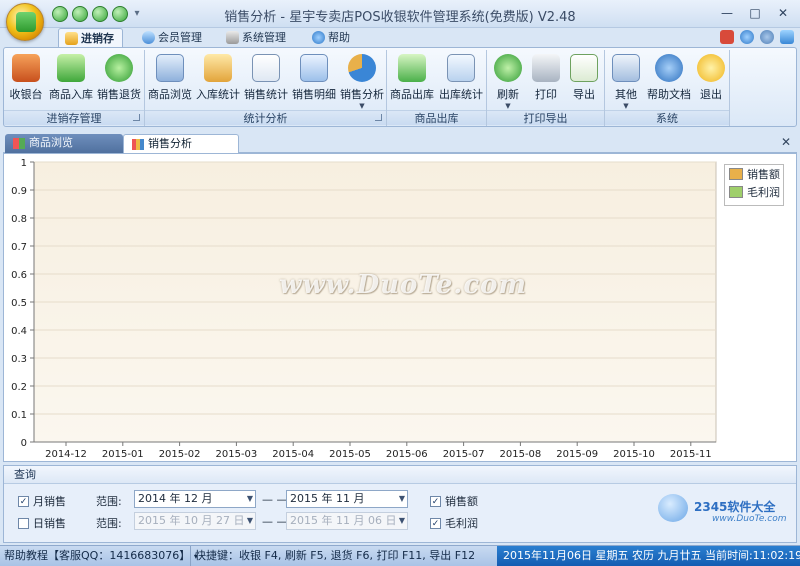 The height and width of the screenshot is (566, 800). Describe the element at coordinates (584, 94) in the screenshot. I see `button-label: 导出` at that location.